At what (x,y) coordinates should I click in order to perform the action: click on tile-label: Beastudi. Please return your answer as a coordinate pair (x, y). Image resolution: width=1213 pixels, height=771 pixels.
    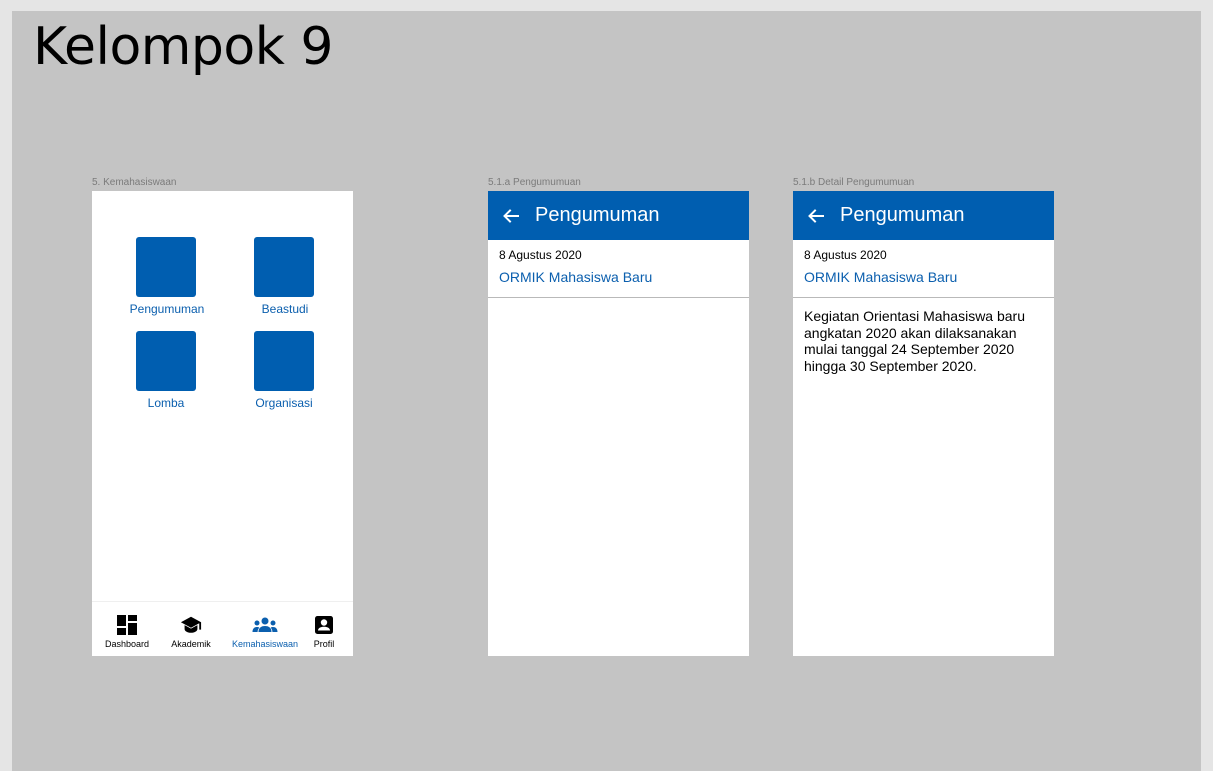
    Looking at the image, I should click on (285, 309).